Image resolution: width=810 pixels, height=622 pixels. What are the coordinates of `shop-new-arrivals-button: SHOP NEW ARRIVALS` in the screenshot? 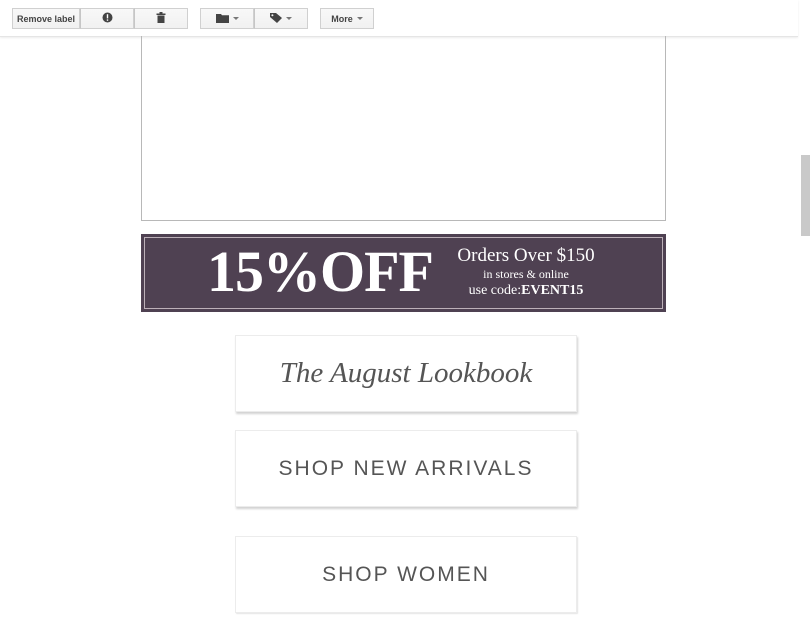 It's located at (406, 468).